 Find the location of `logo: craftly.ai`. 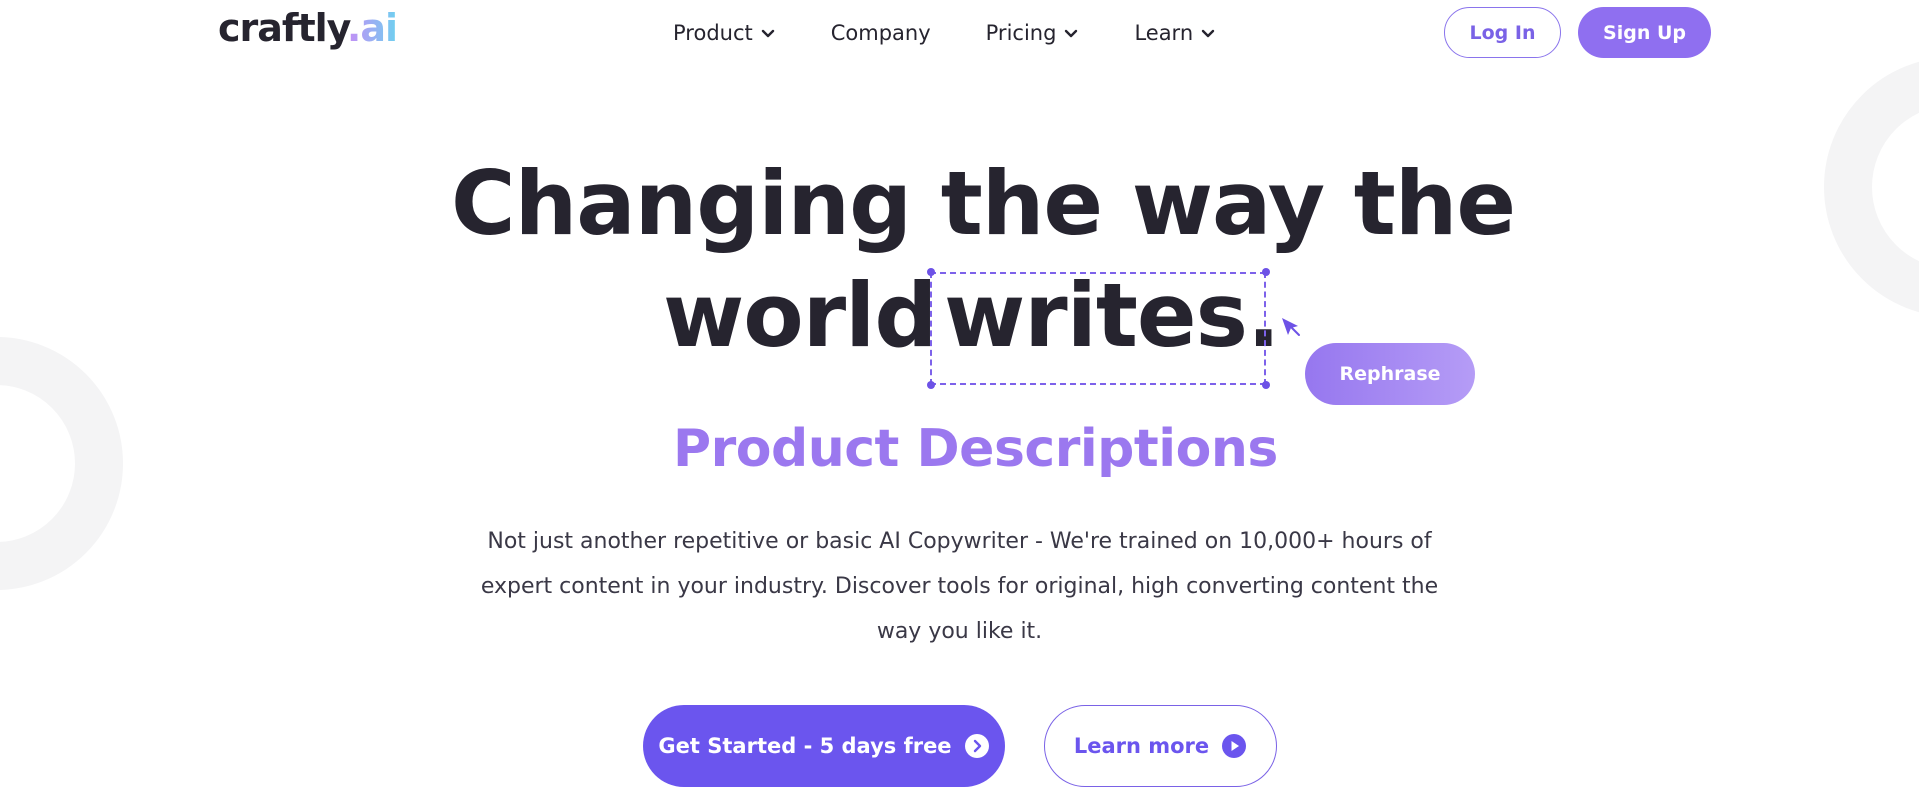

logo: craftly.ai is located at coordinates (308, 28).